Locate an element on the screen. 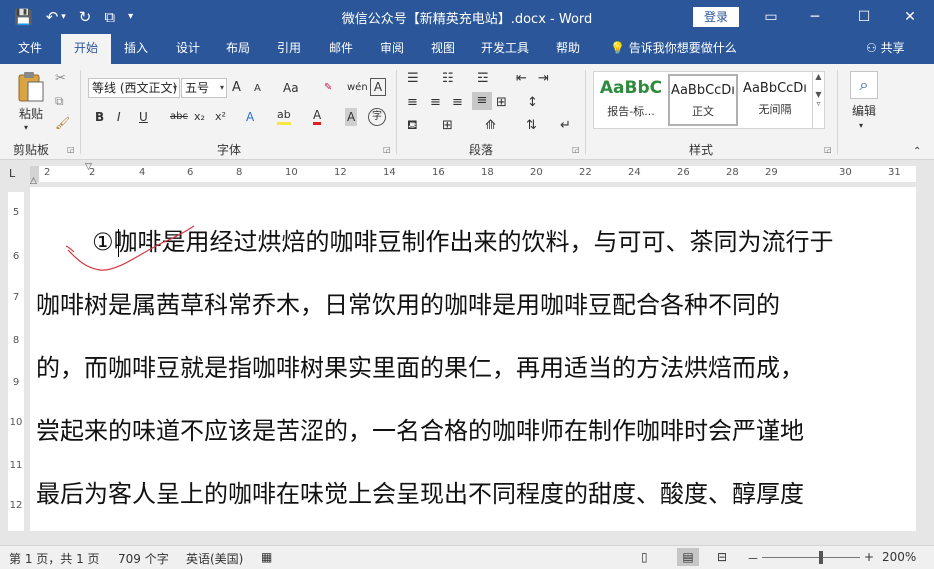 Image resolution: width=934 pixels, height=569 pixels. zoom-slider-thumb is located at coordinates (821, 557).